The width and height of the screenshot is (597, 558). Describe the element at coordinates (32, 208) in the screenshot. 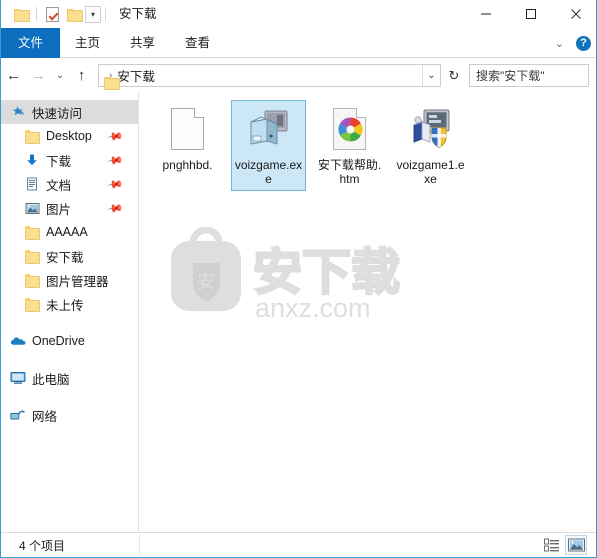

I see `pictures-icon` at that location.